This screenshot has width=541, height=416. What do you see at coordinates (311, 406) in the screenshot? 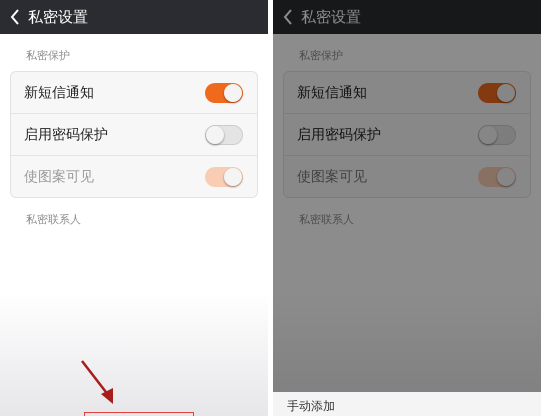
I see `menu-item: 手动添加` at bounding box center [311, 406].